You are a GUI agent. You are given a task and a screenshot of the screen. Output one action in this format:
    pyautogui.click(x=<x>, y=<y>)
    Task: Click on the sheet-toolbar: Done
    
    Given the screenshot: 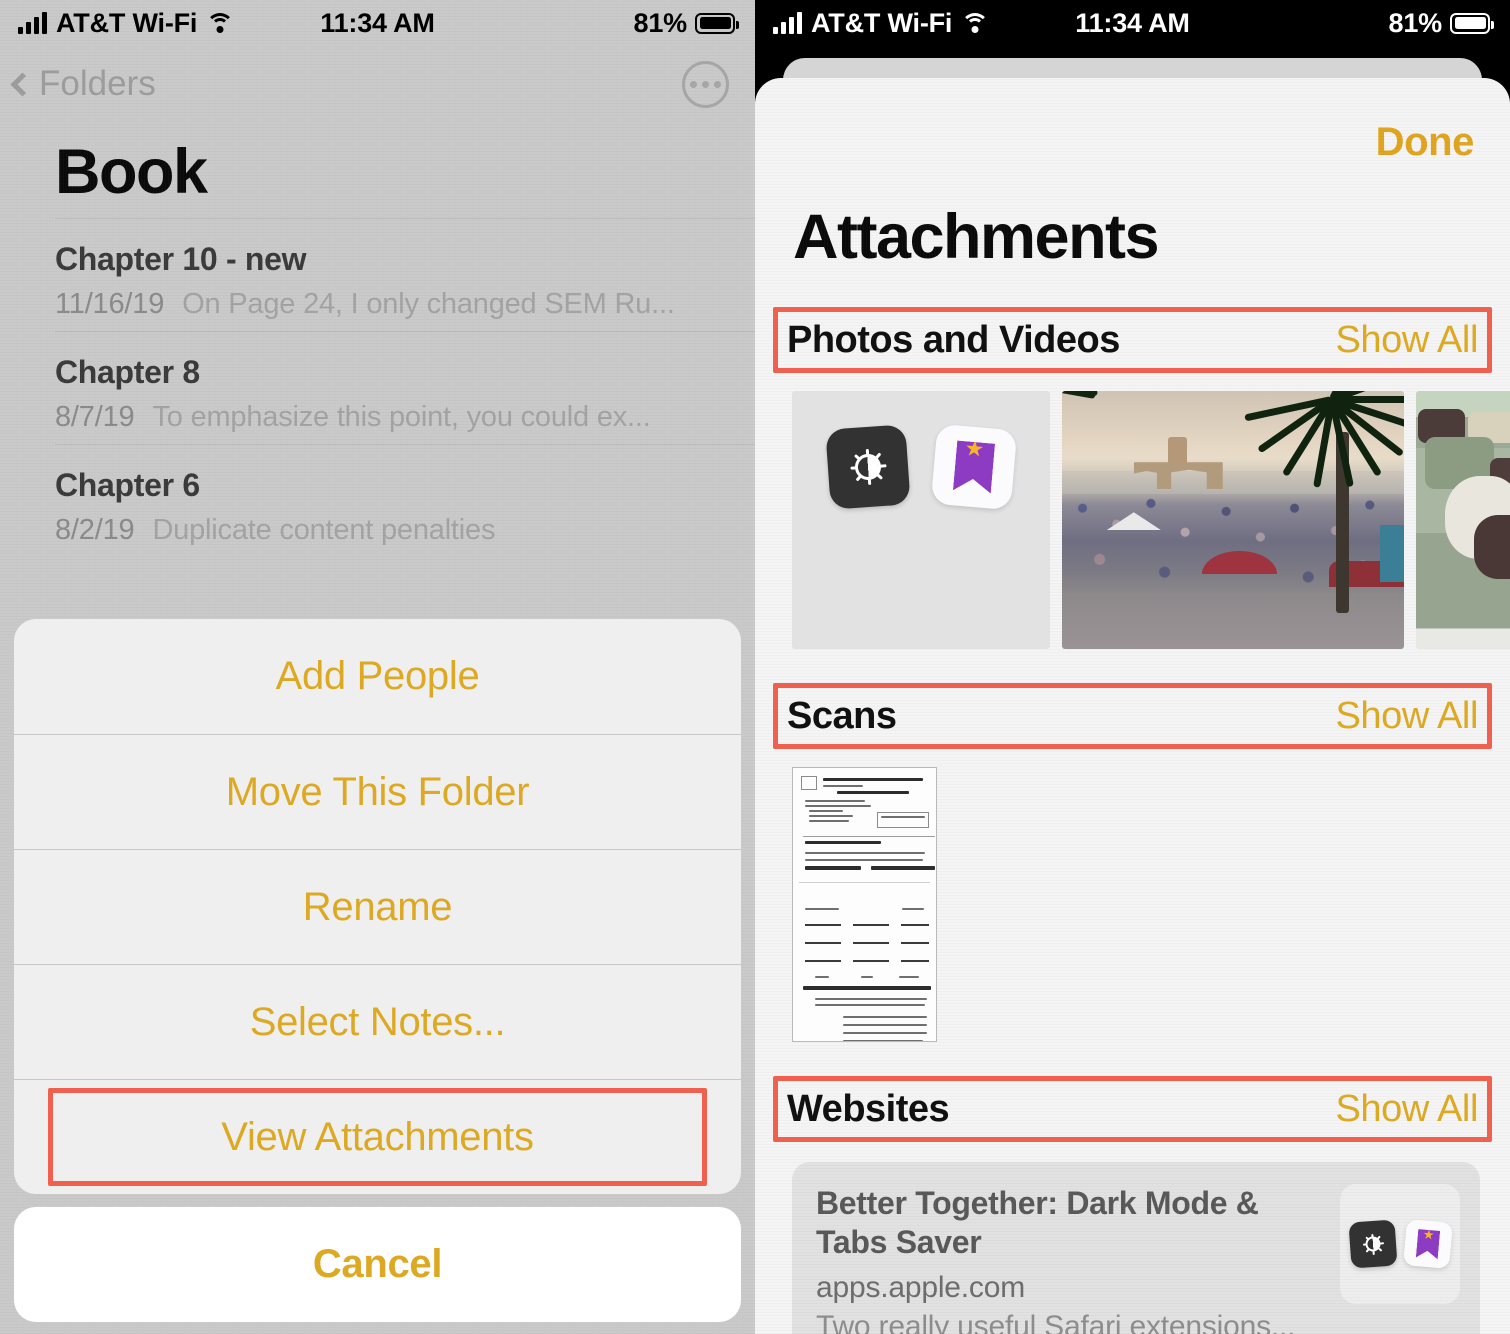 What is the action you would take?
    pyautogui.click(x=1132, y=121)
    